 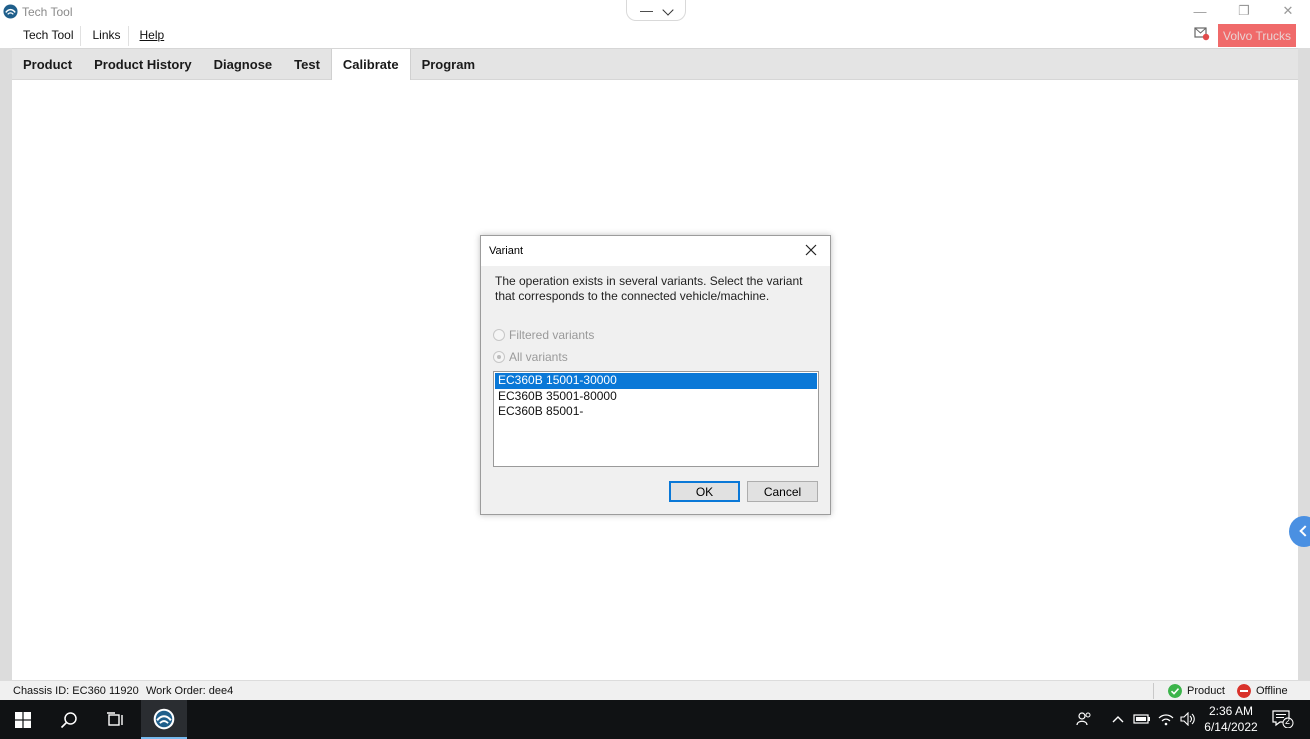 I want to click on battery-icon, so click(x=1142, y=719).